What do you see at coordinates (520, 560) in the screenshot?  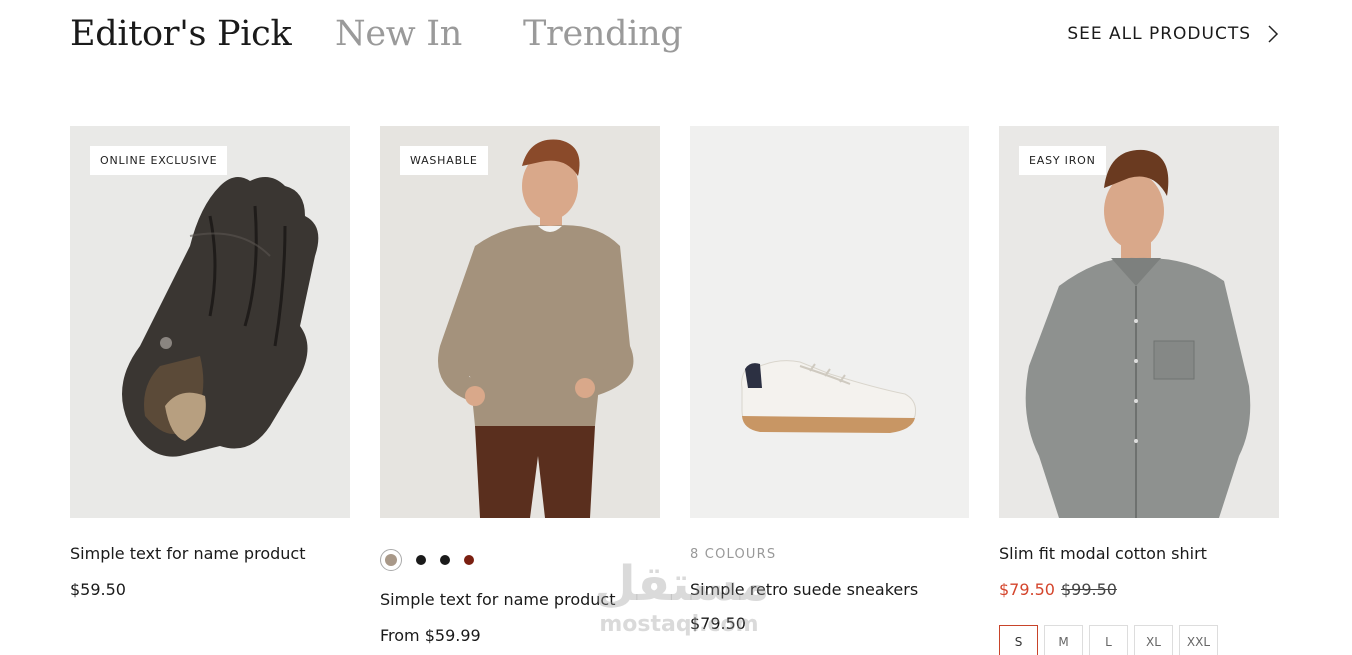 I see `color-swatches` at bounding box center [520, 560].